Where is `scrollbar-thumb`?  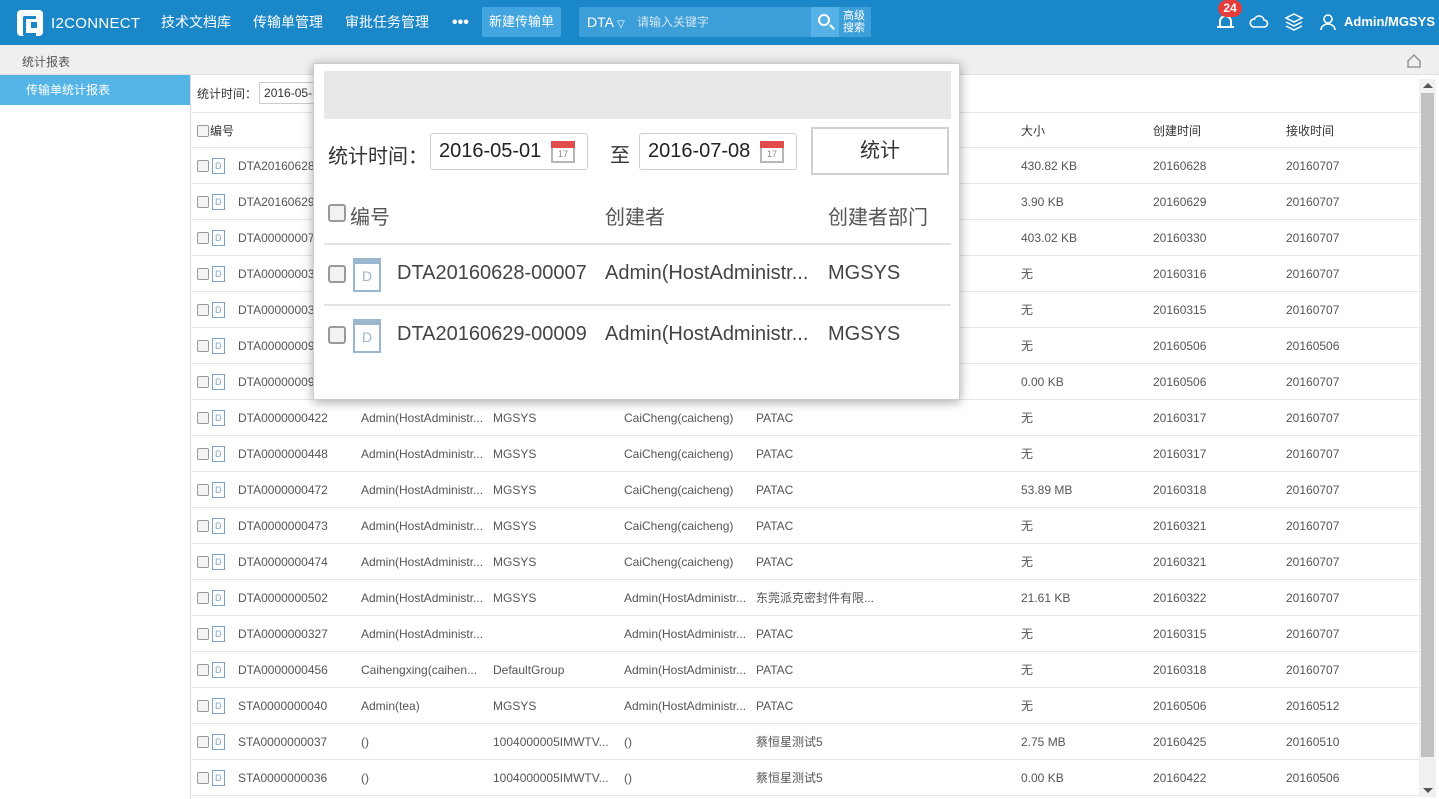 scrollbar-thumb is located at coordinates (1427, 425).